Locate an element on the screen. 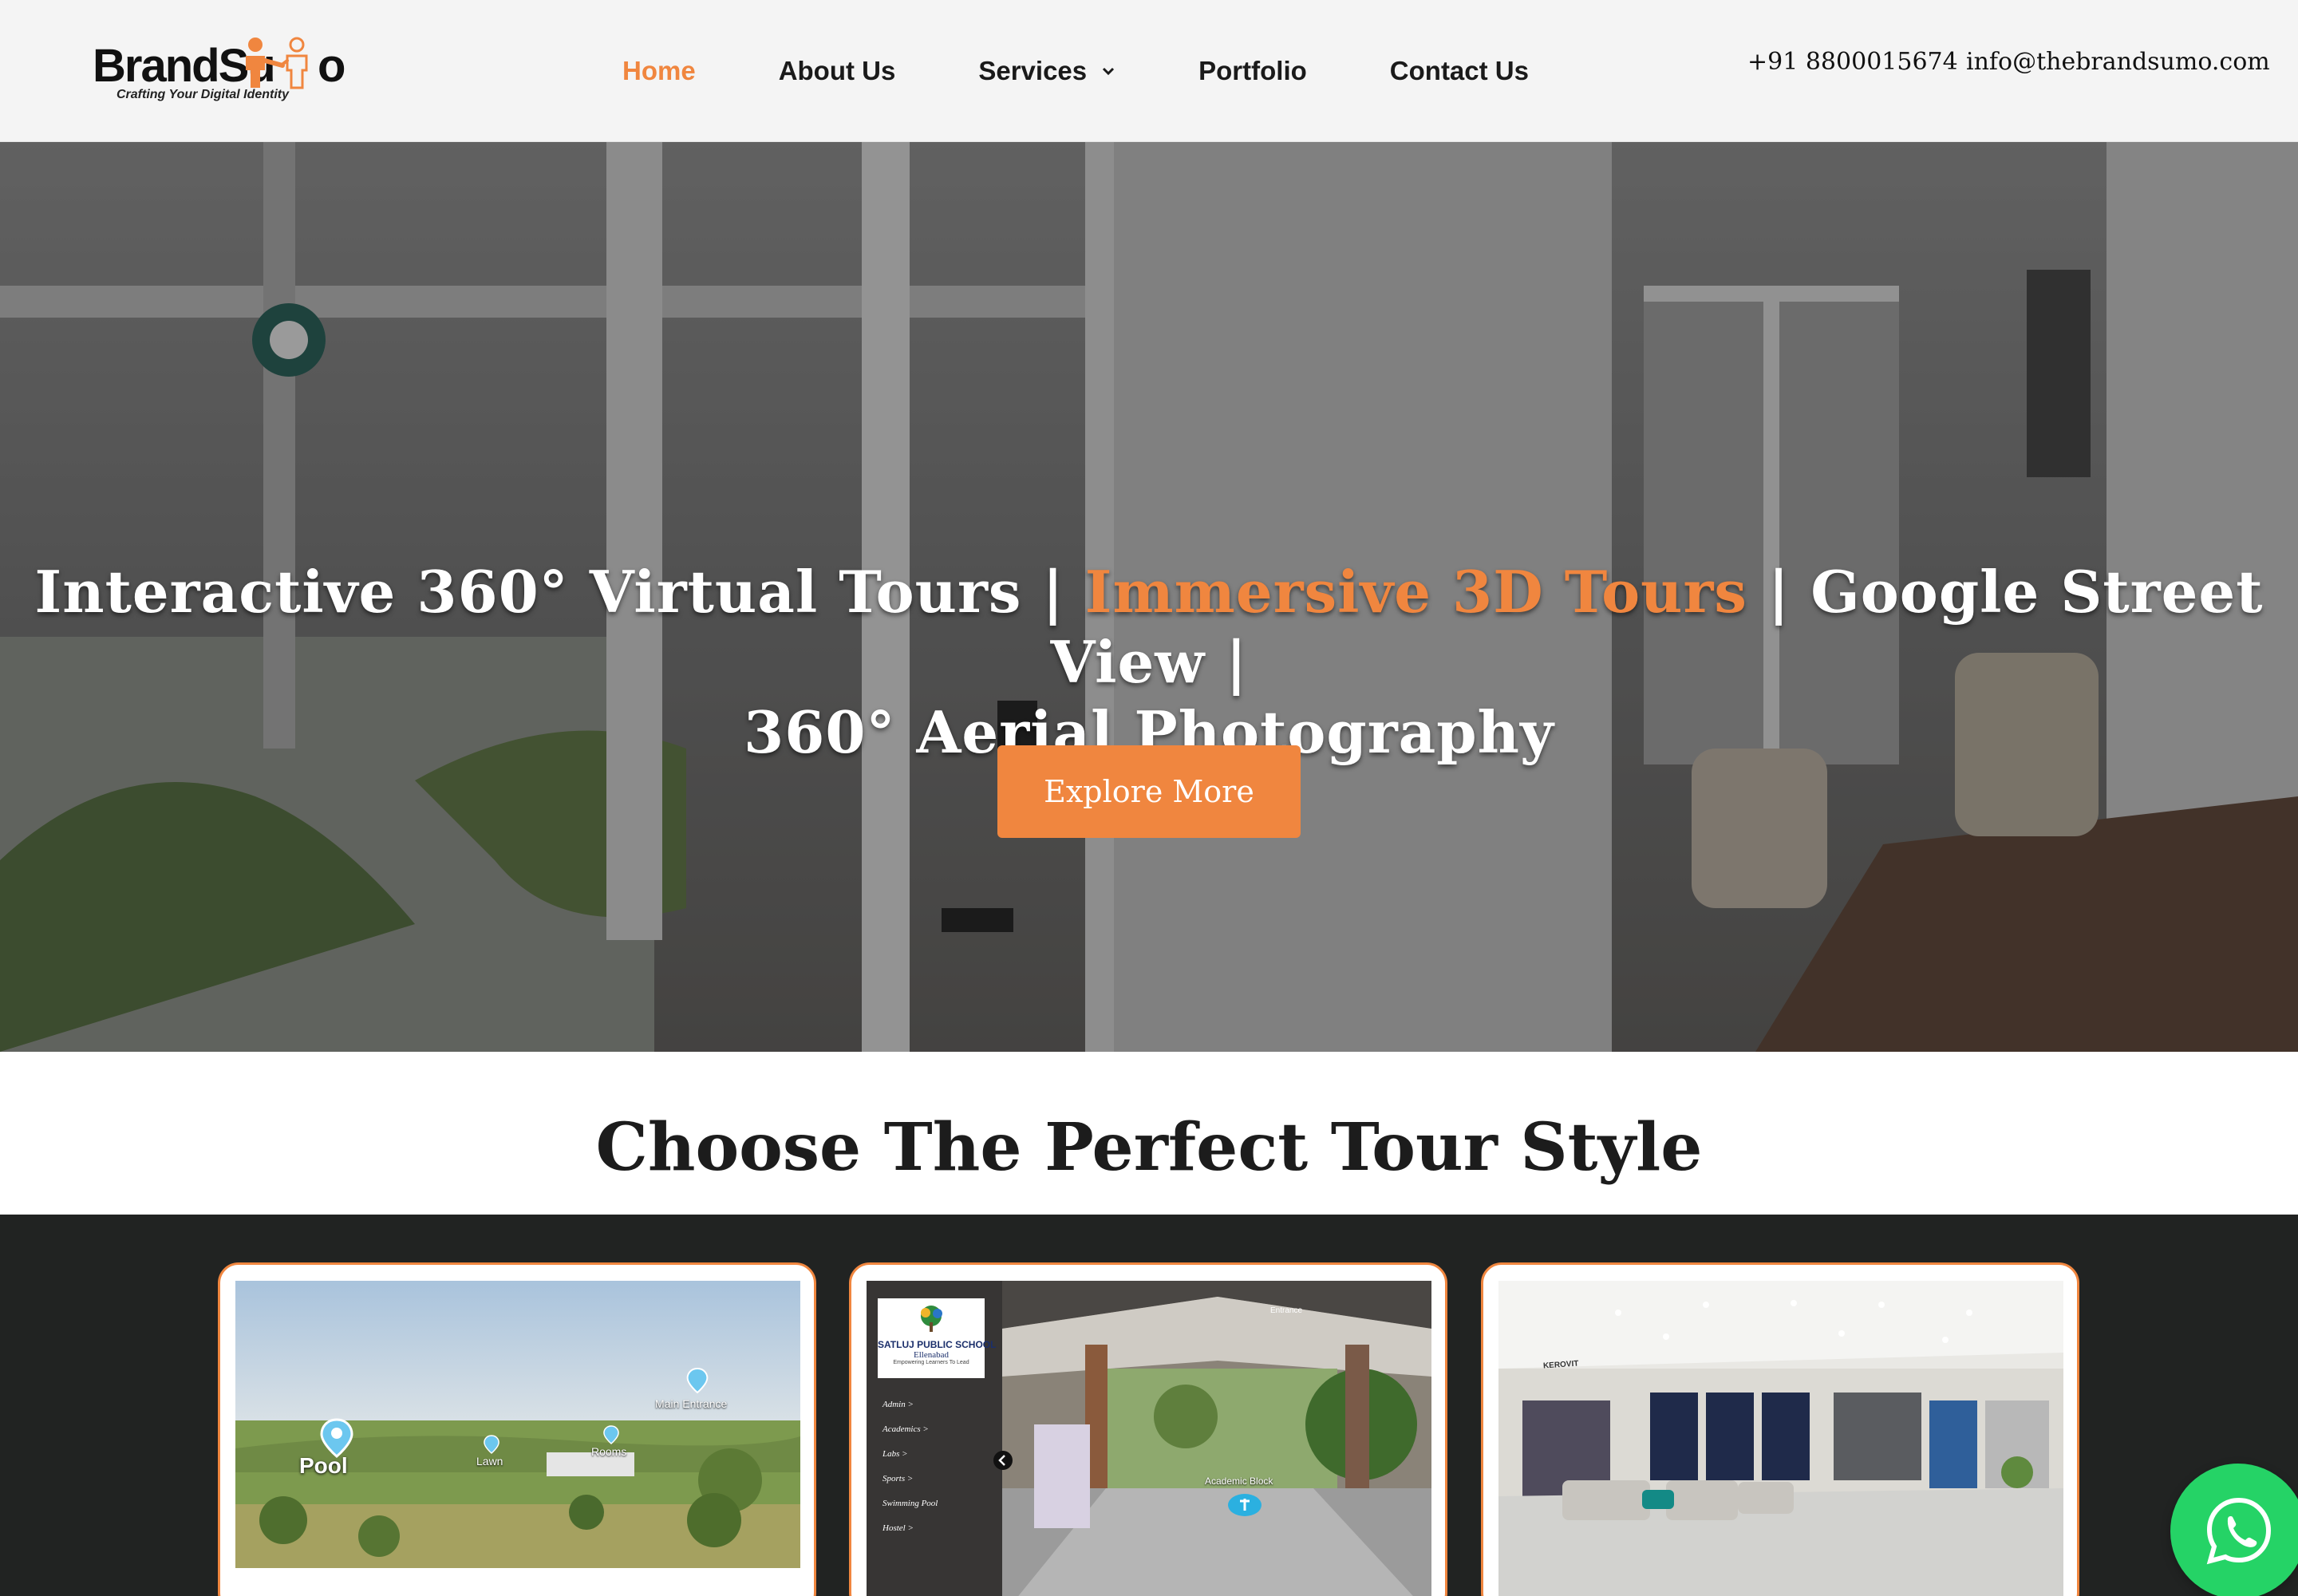 The height and width of the screenshot is (1596, 2298). tour-menu-item: Admin > is located at coordinates (910, 1405).